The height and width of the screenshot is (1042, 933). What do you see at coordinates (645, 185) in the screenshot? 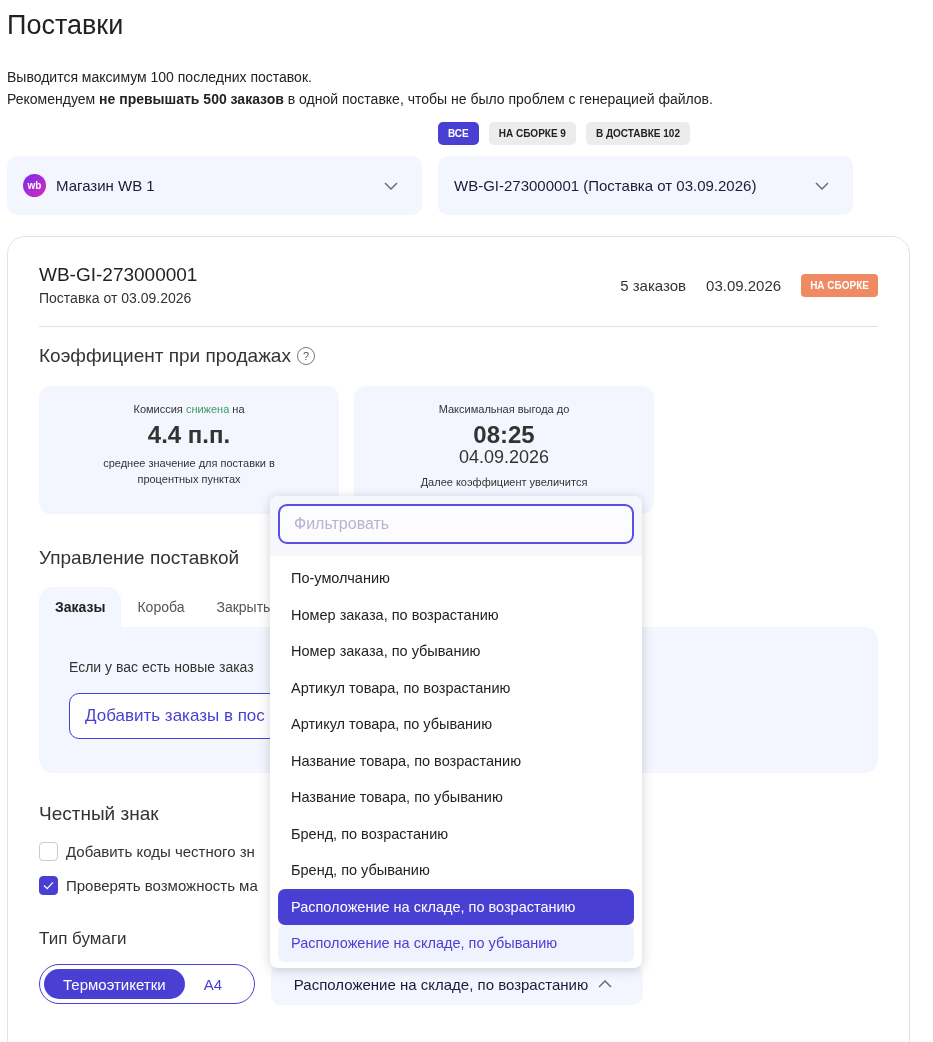
I see `supply-select: WB-GI-273000001 (Поставка от 03.09.2026)` at bounding box center [645, 185].